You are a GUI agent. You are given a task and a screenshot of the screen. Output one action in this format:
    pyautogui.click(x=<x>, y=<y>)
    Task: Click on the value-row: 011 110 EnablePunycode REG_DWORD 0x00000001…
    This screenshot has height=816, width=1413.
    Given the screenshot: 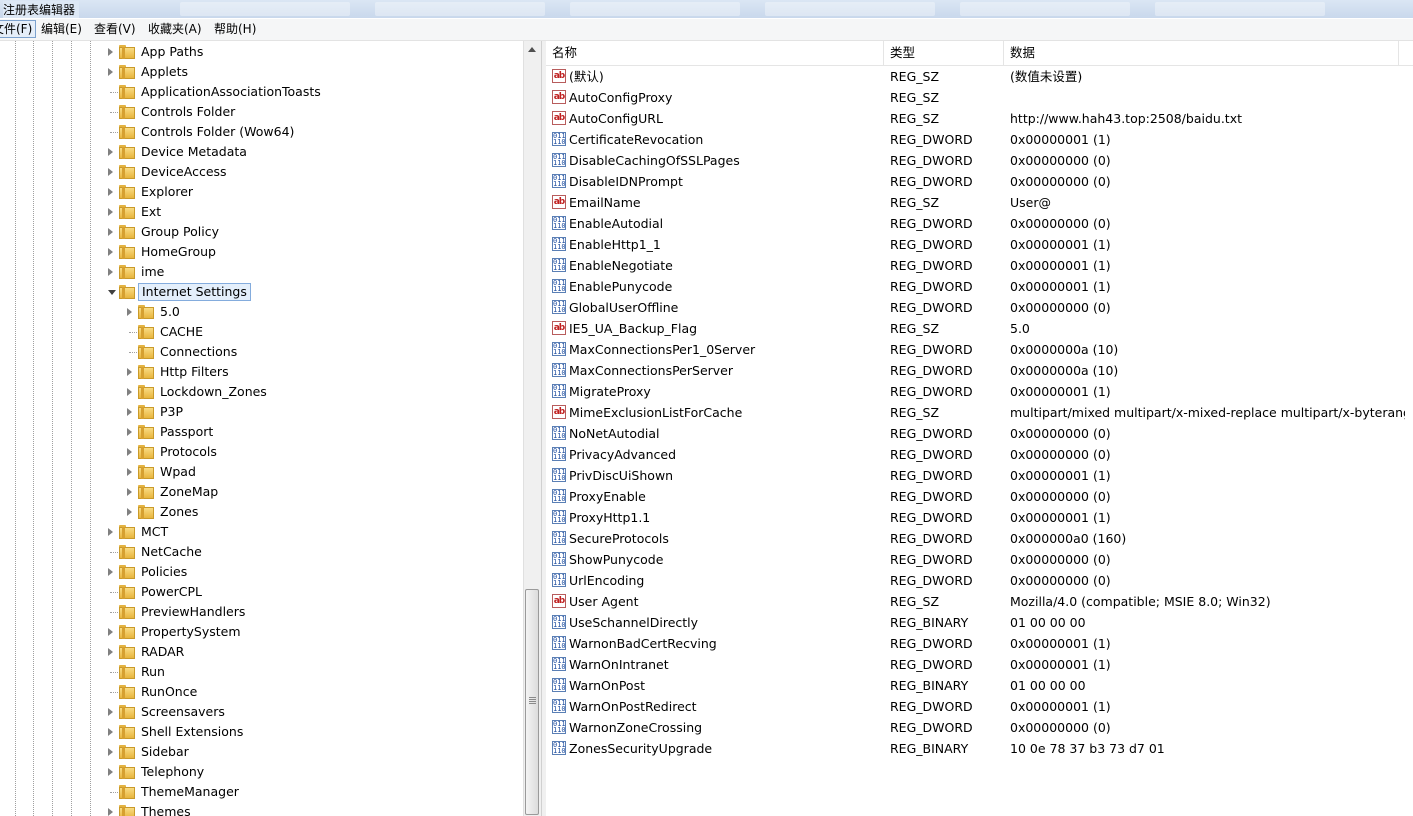 What is the action you would take?
    pyautogui.click(x=979, y=286)
    